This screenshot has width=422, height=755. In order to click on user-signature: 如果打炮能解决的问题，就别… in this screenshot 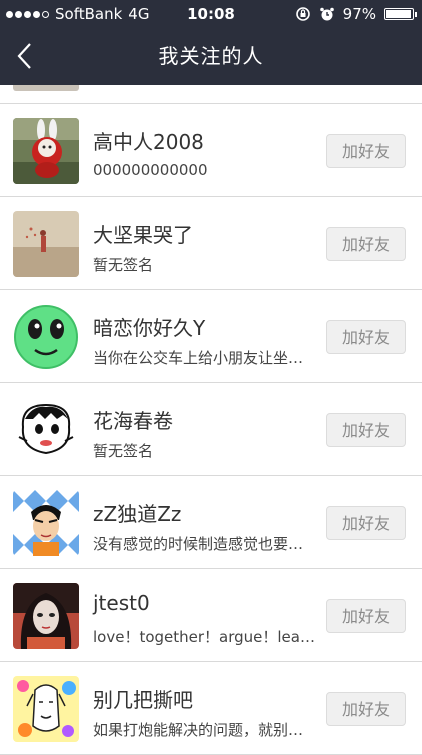, I will do `click(198, 730)`.